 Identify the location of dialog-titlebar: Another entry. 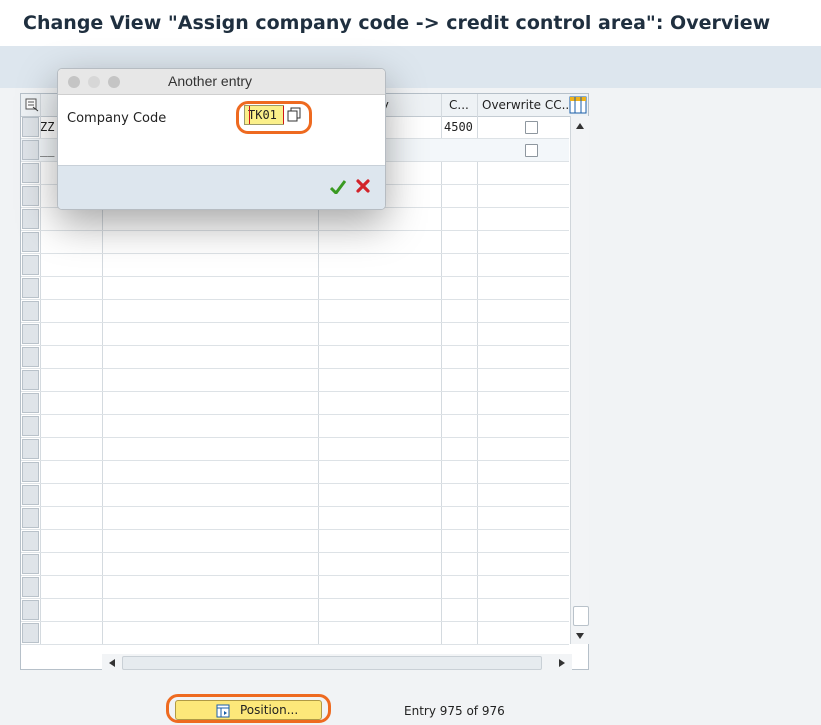
(221, 82).